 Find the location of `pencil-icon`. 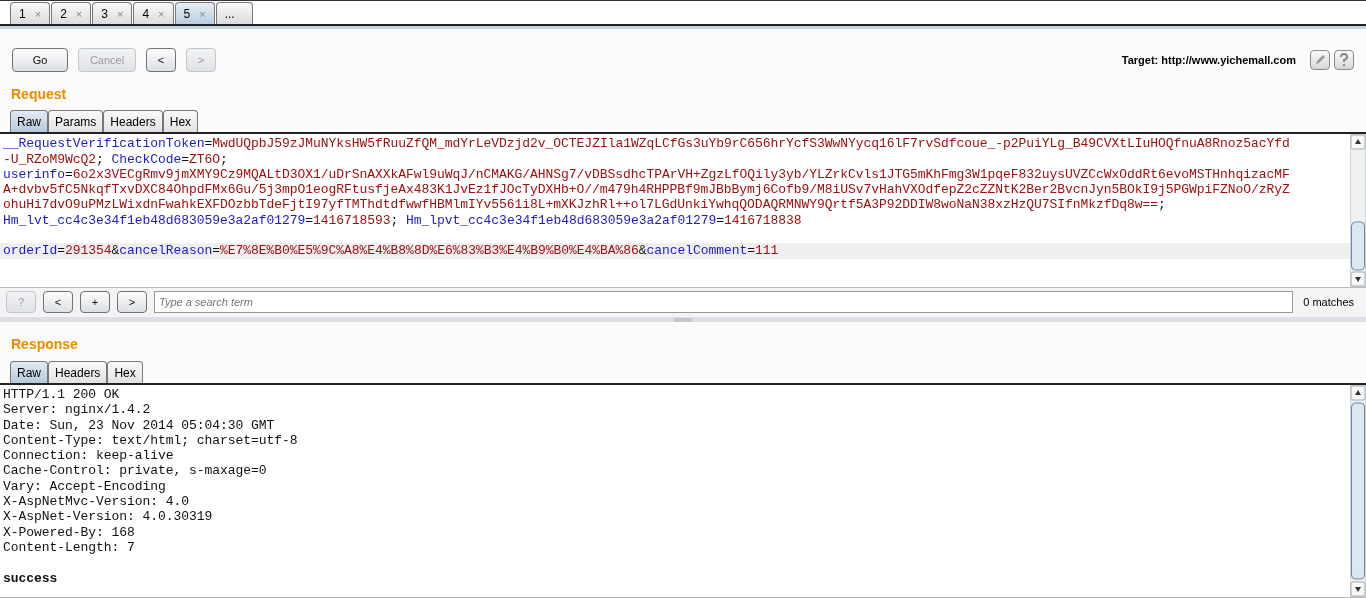

pencil-icon is located at coordinates (1320, 60).